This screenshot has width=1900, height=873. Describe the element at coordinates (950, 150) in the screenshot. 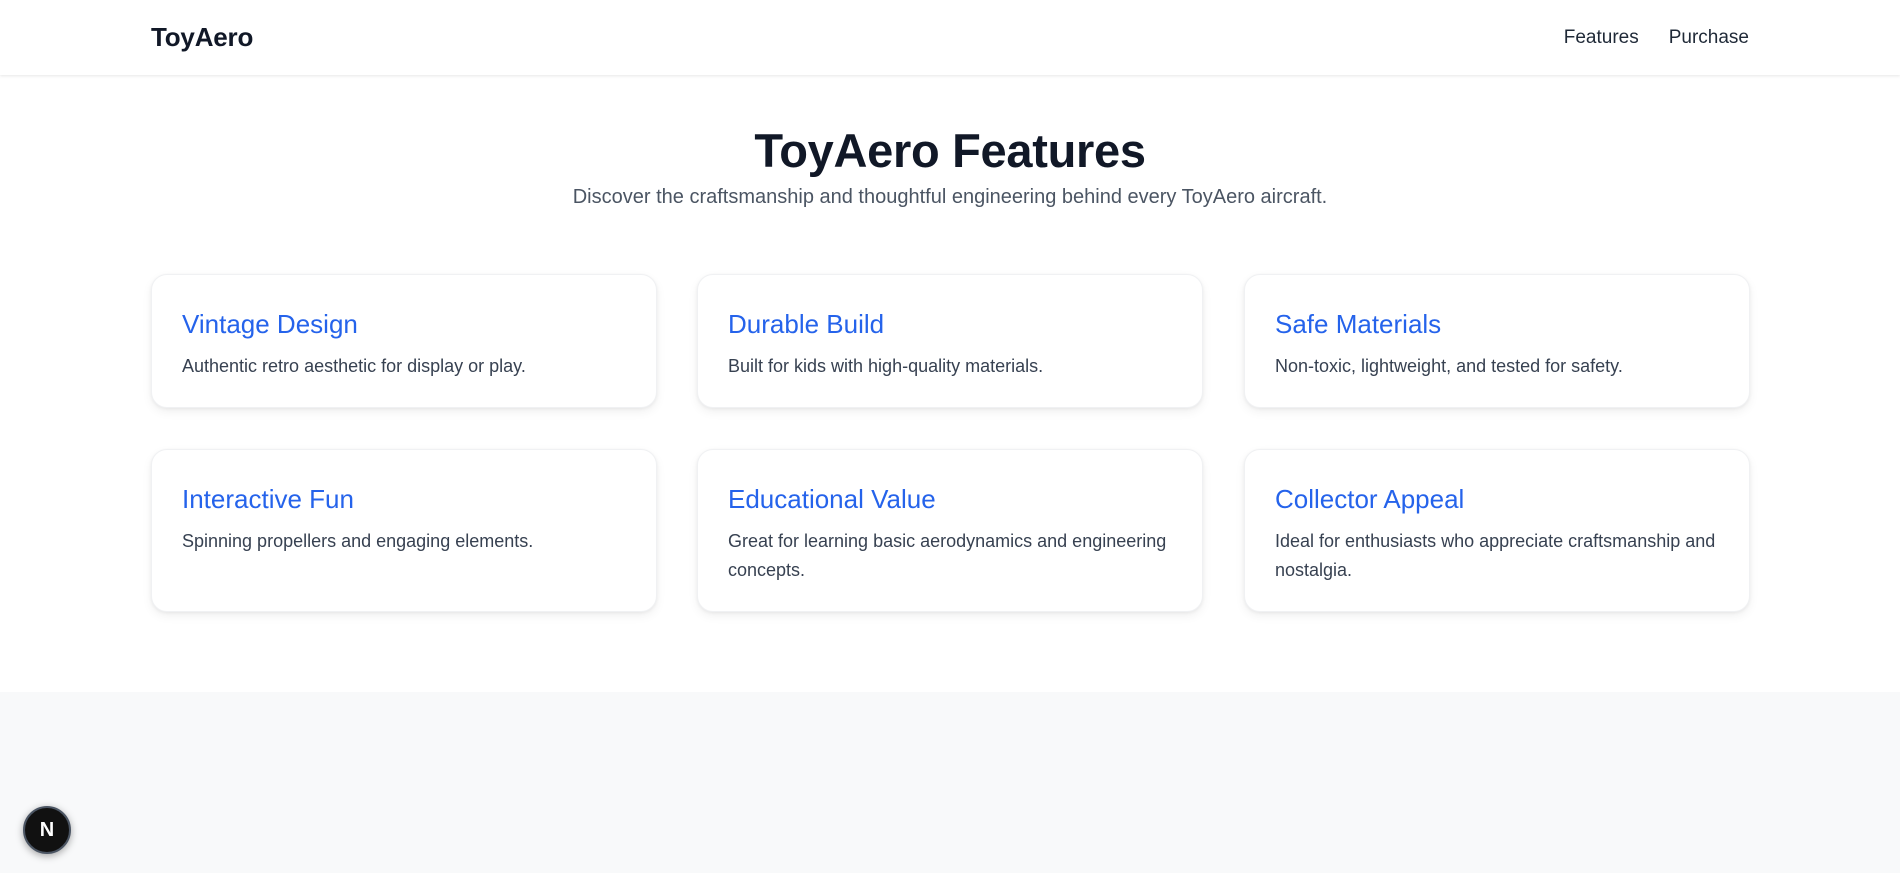

I see `section-title: ToyAero Features` at that location.